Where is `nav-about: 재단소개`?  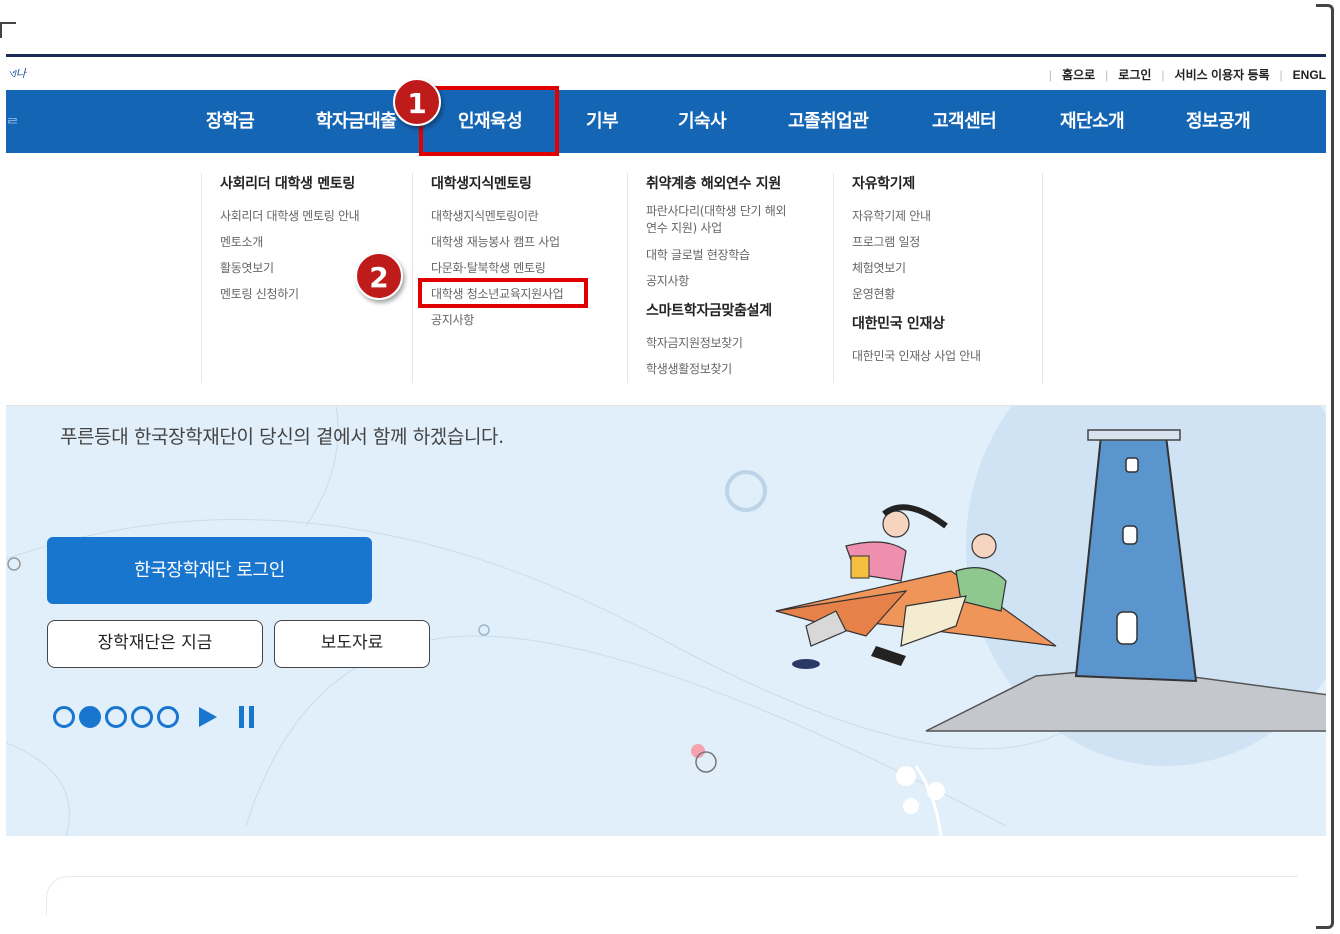
nav-about: 재단소개 is located at coordinates (1092, 121).